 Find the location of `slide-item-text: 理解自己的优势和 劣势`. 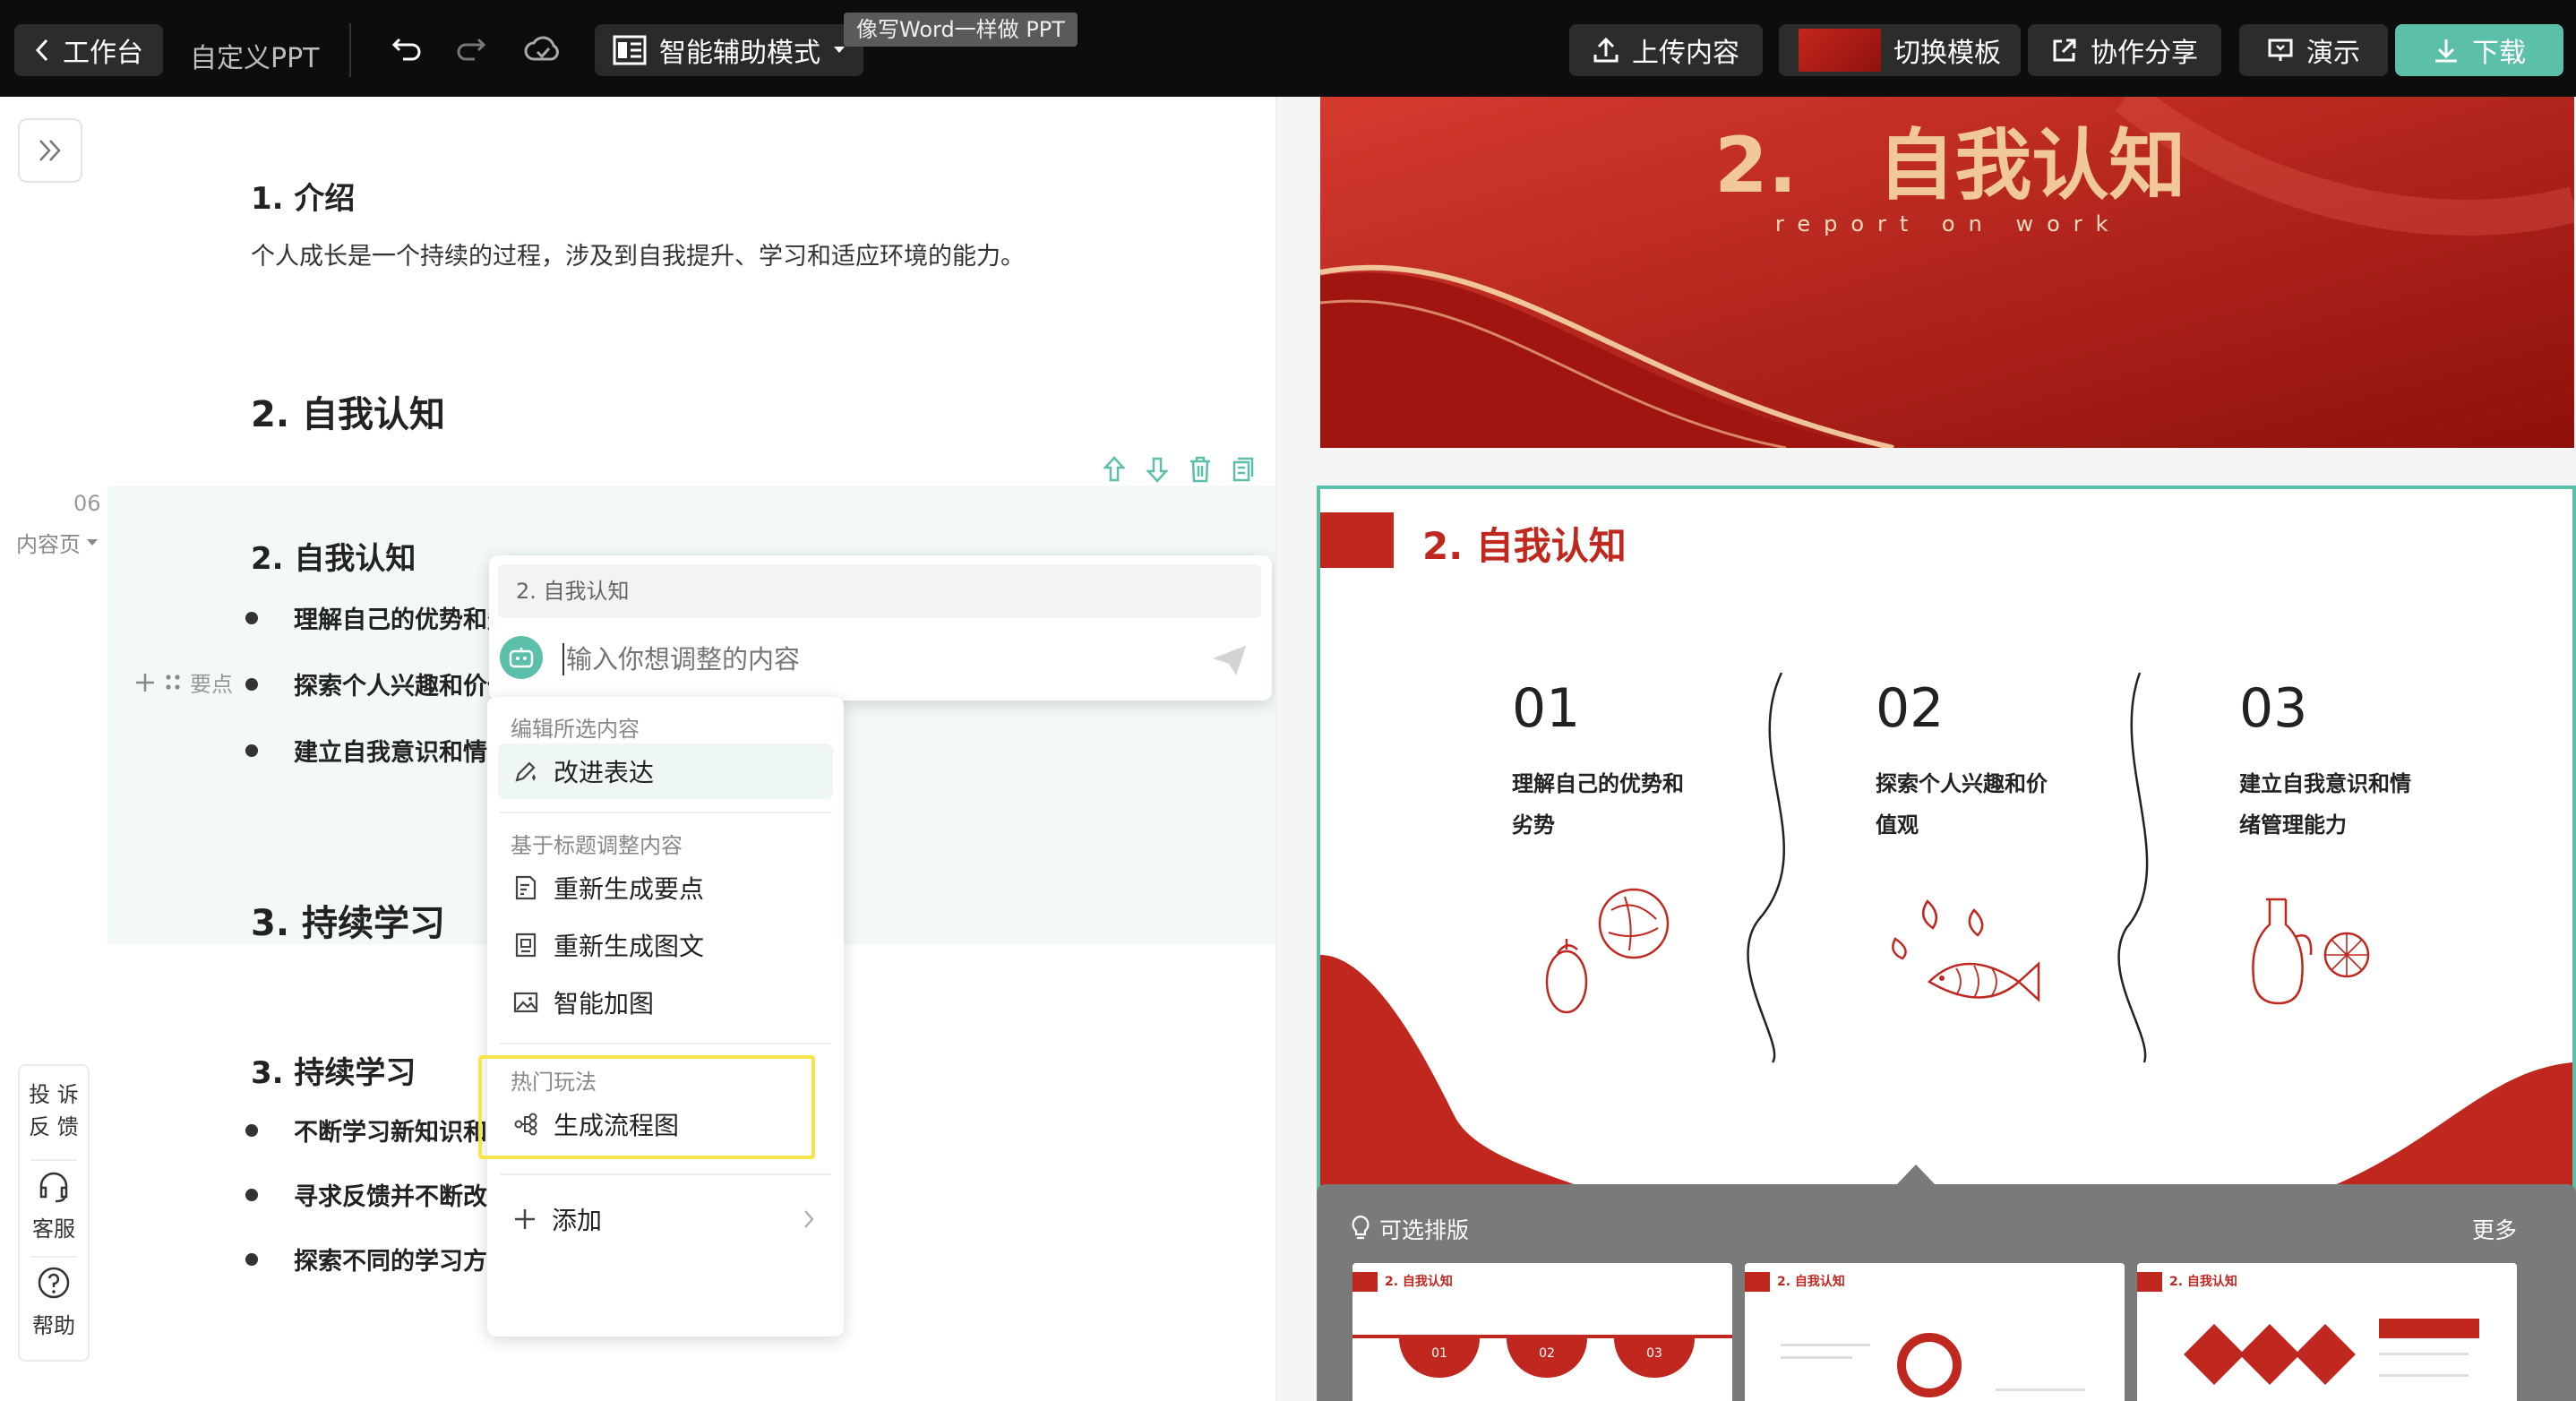

slide-item-text: 理解自己的优势和 劣势 is located at coordinates (1598, 804).